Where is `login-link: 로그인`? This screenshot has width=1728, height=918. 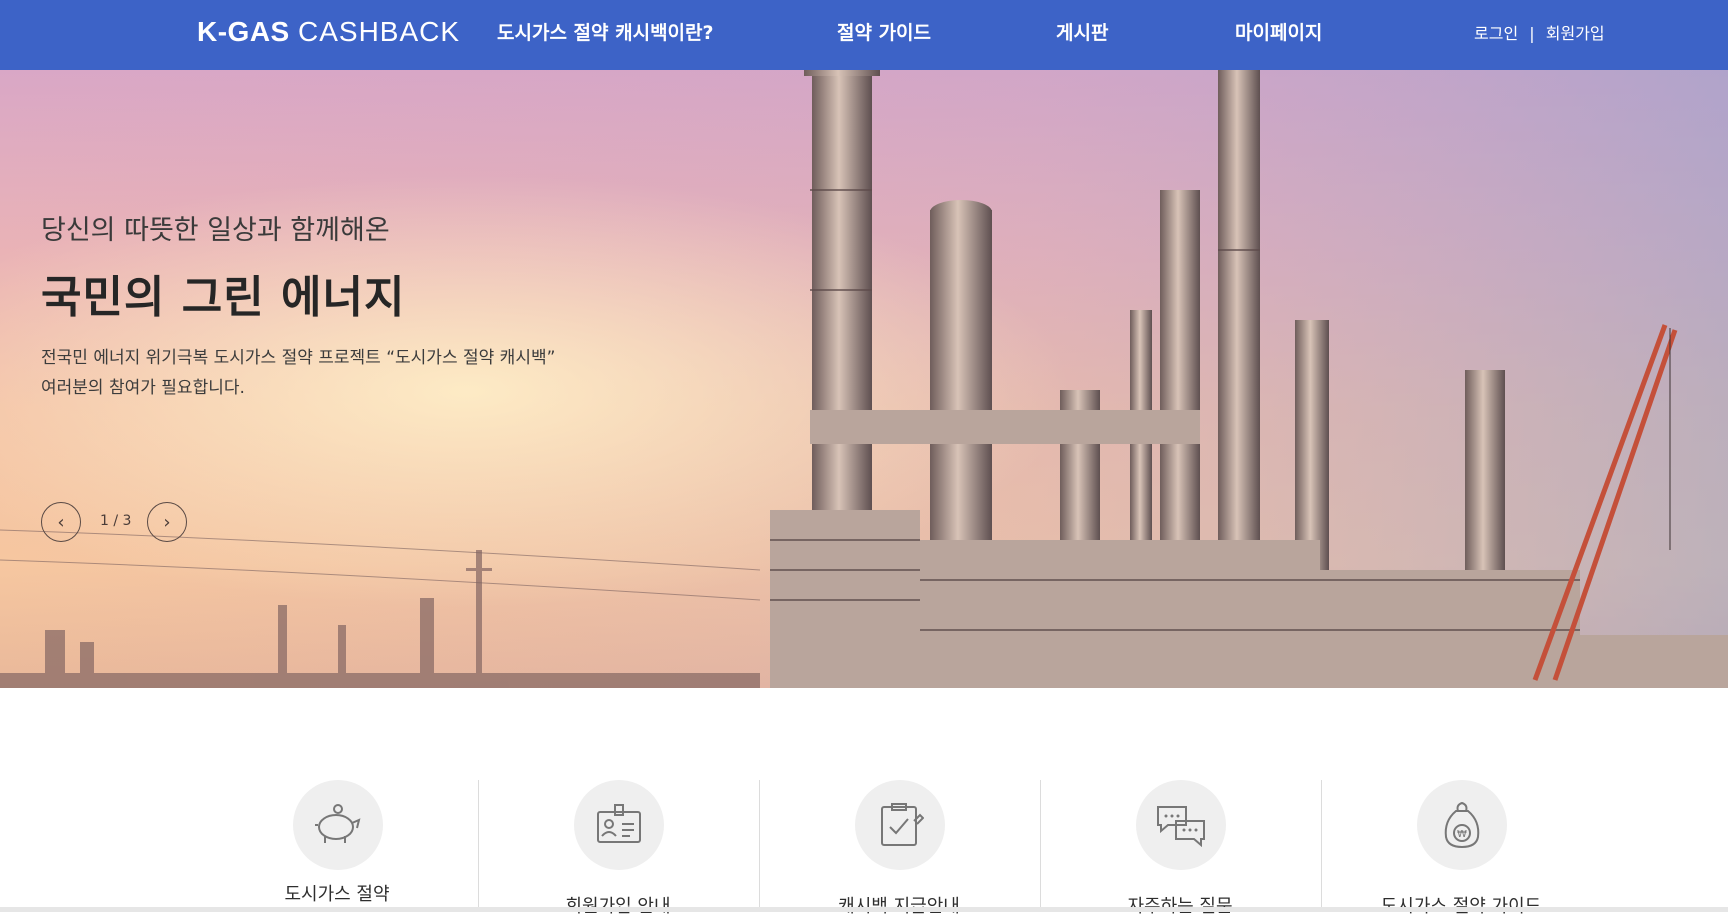 login-link: 로그인 is located at coordinates (1496, 33).